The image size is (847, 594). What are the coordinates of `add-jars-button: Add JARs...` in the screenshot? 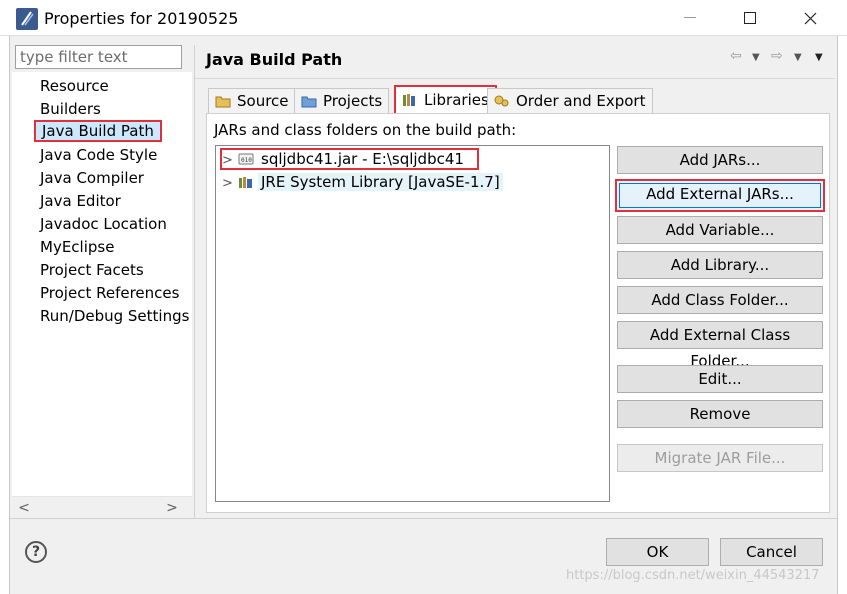 It's located at (720, 160).